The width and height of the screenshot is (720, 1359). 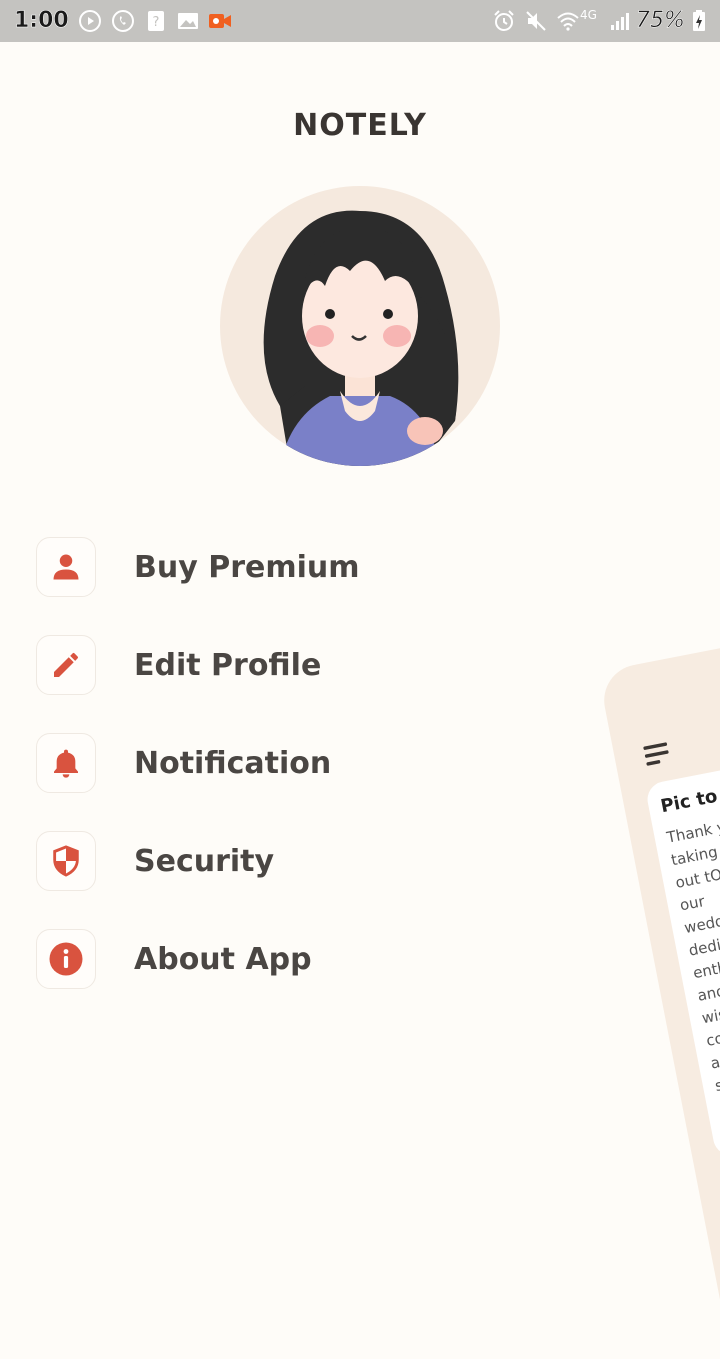 What do you see at coordinates (656, 754) in the screenshot?
I see `hamburger-menu-icon` at bounding box center [656, 754].